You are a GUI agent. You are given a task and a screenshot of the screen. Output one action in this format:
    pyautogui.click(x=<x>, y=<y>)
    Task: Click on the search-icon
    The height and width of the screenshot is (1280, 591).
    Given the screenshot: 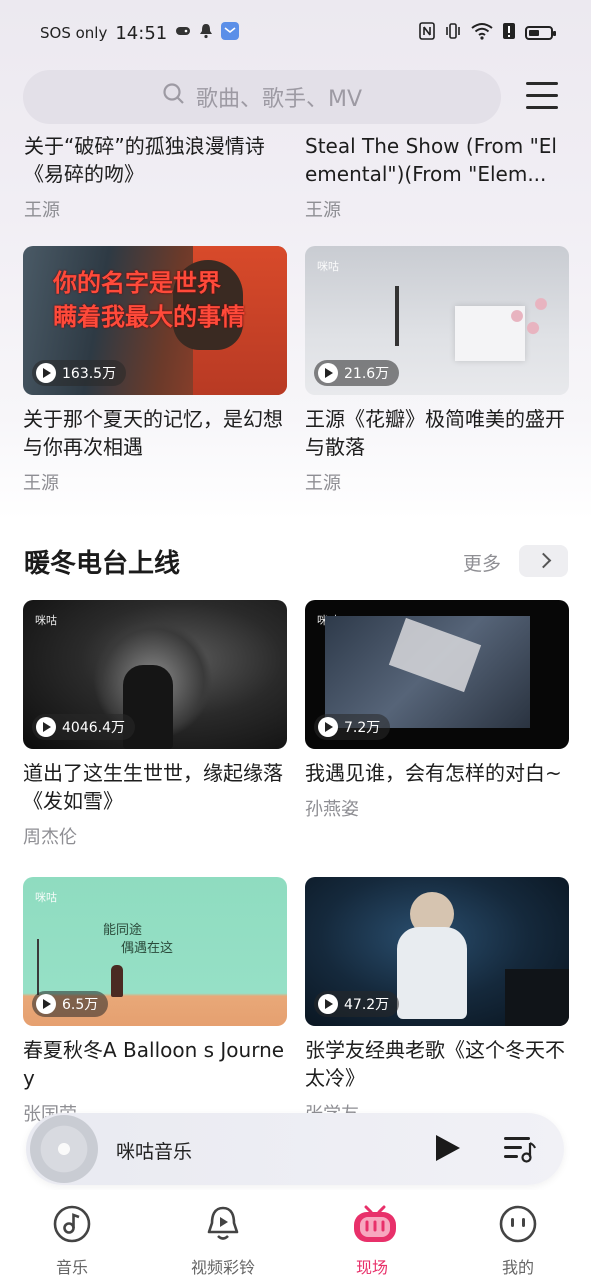 What is the action you would take?
    pyautogui.click(x=174, y=97)
    